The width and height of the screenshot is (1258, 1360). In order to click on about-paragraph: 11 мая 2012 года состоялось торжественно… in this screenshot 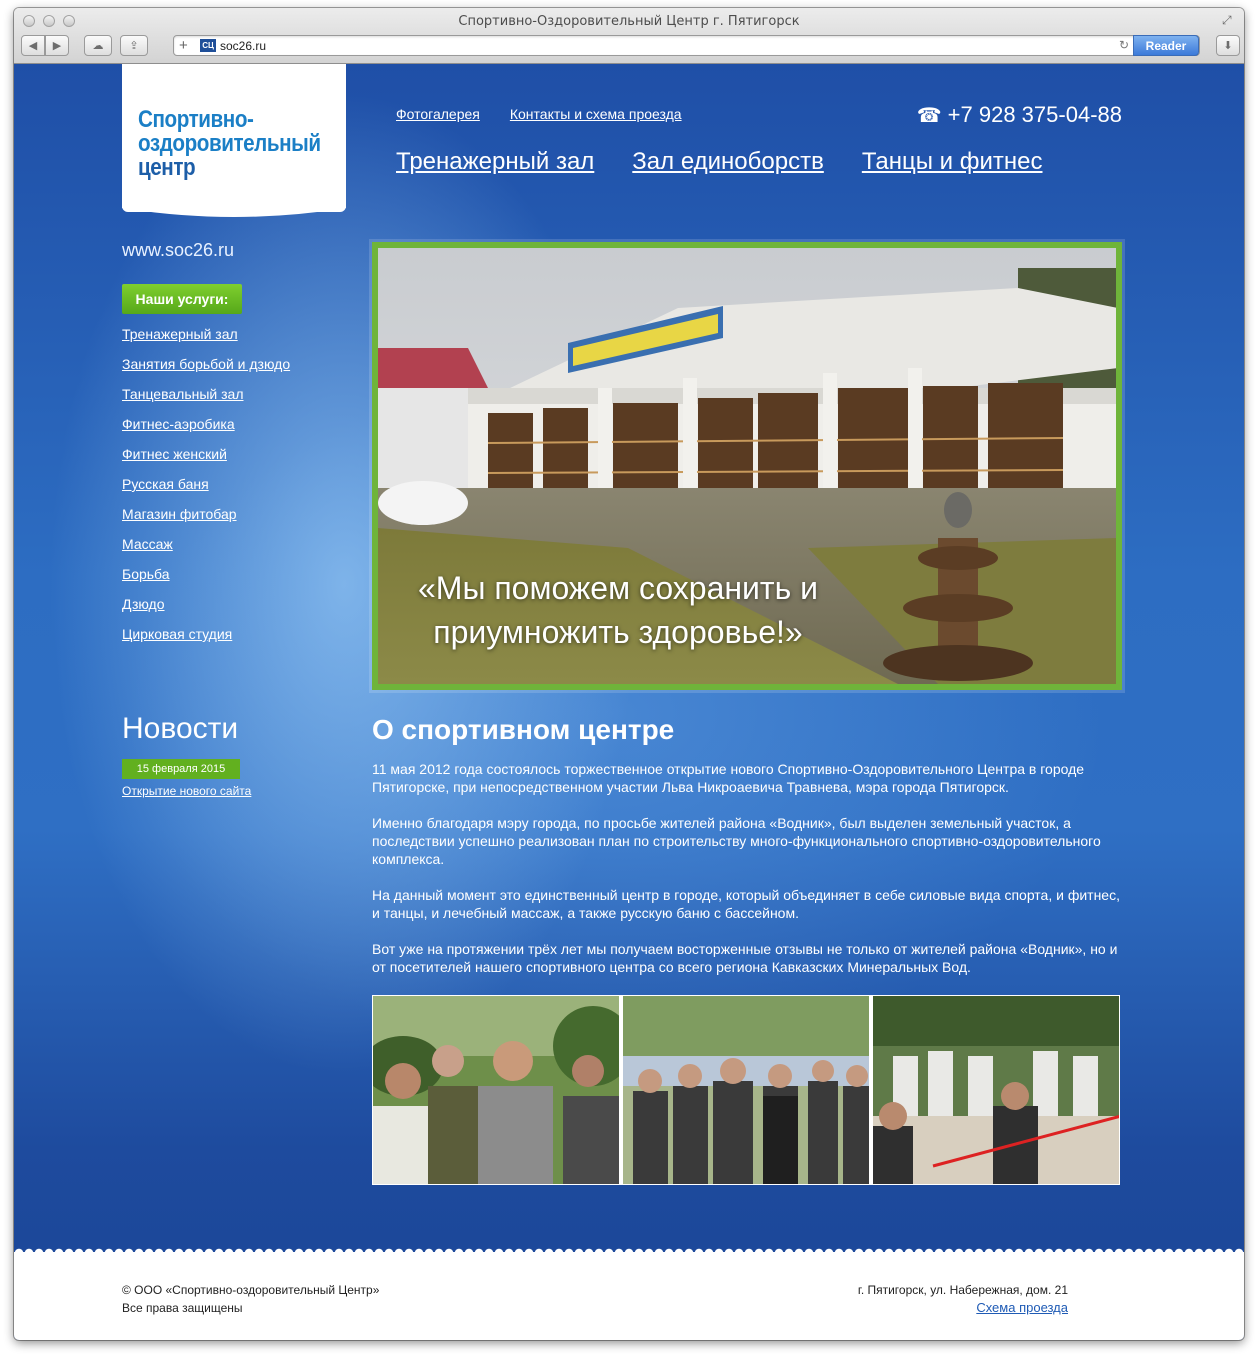, I will do `click(728, 778)`.